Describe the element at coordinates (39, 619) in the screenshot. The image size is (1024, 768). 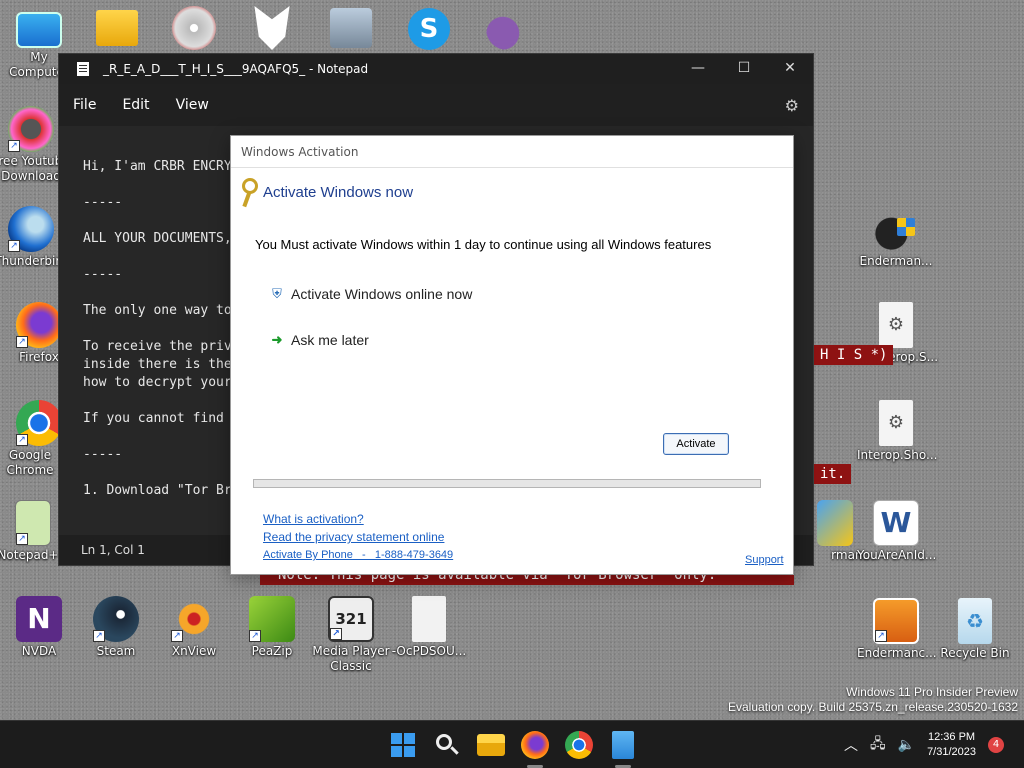
I see `nvda-icon: N` at that location.